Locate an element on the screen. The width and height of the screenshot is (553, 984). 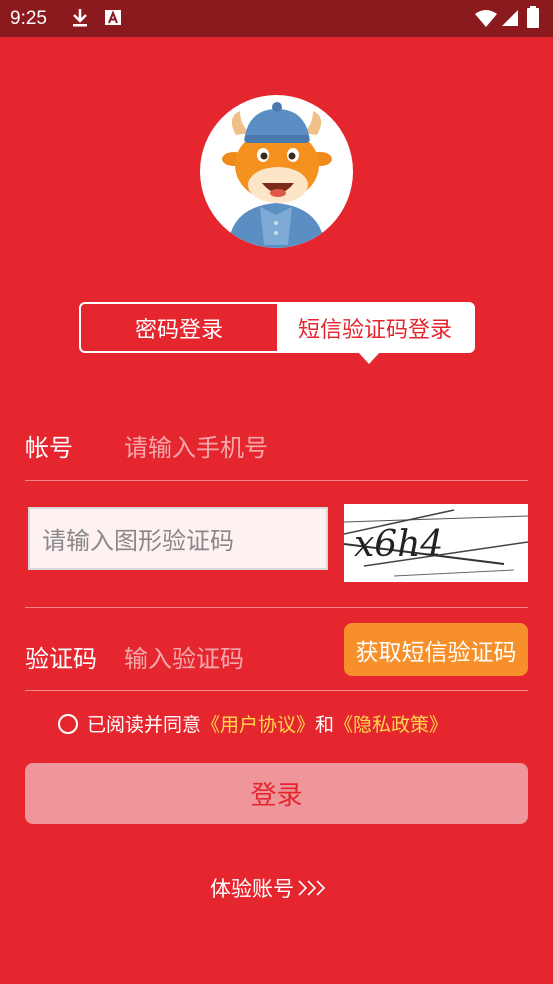
status-bar: 9:25 is located at coordinates (276, 18).